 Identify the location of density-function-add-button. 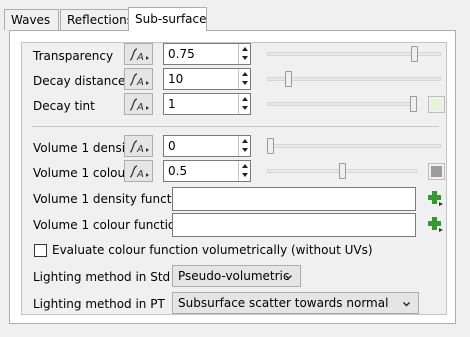
(435, 198).